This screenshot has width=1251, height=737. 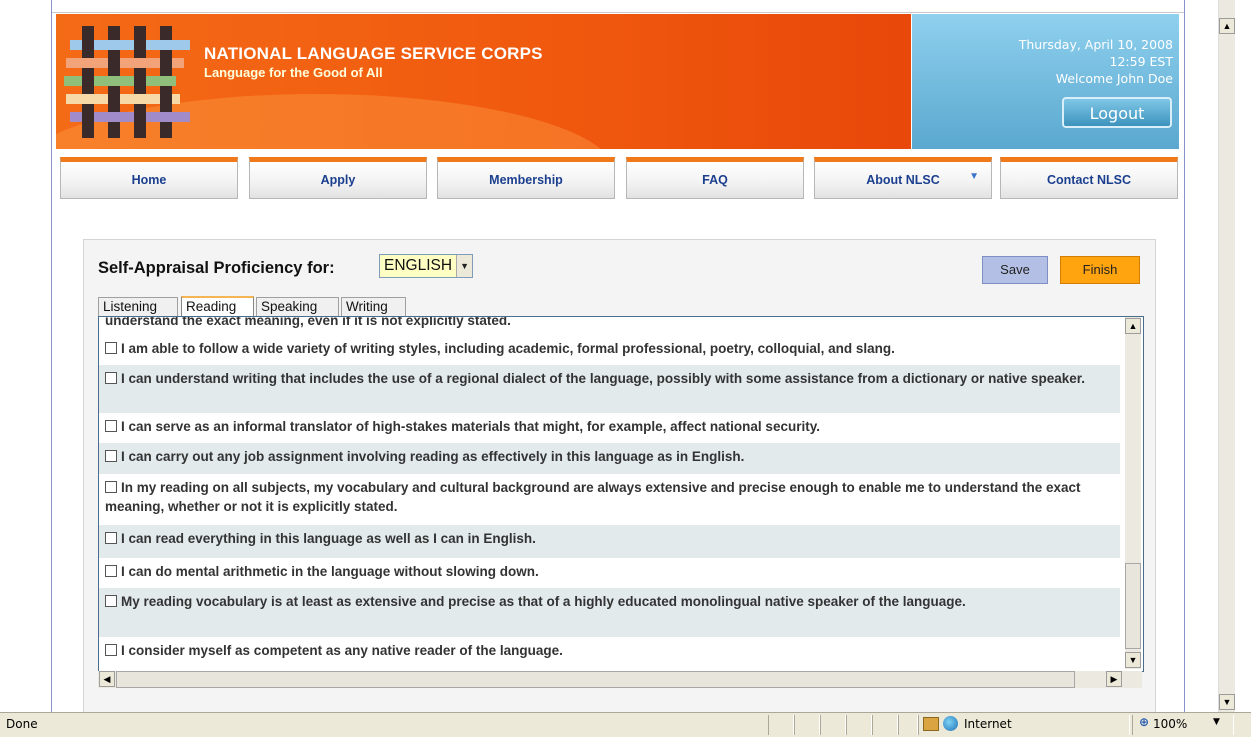 What do you see at coordinates (1227, 702) in the screenshot?
I see `browser-scroll-down-icon: ▼` at bounding box center [1227, 702].